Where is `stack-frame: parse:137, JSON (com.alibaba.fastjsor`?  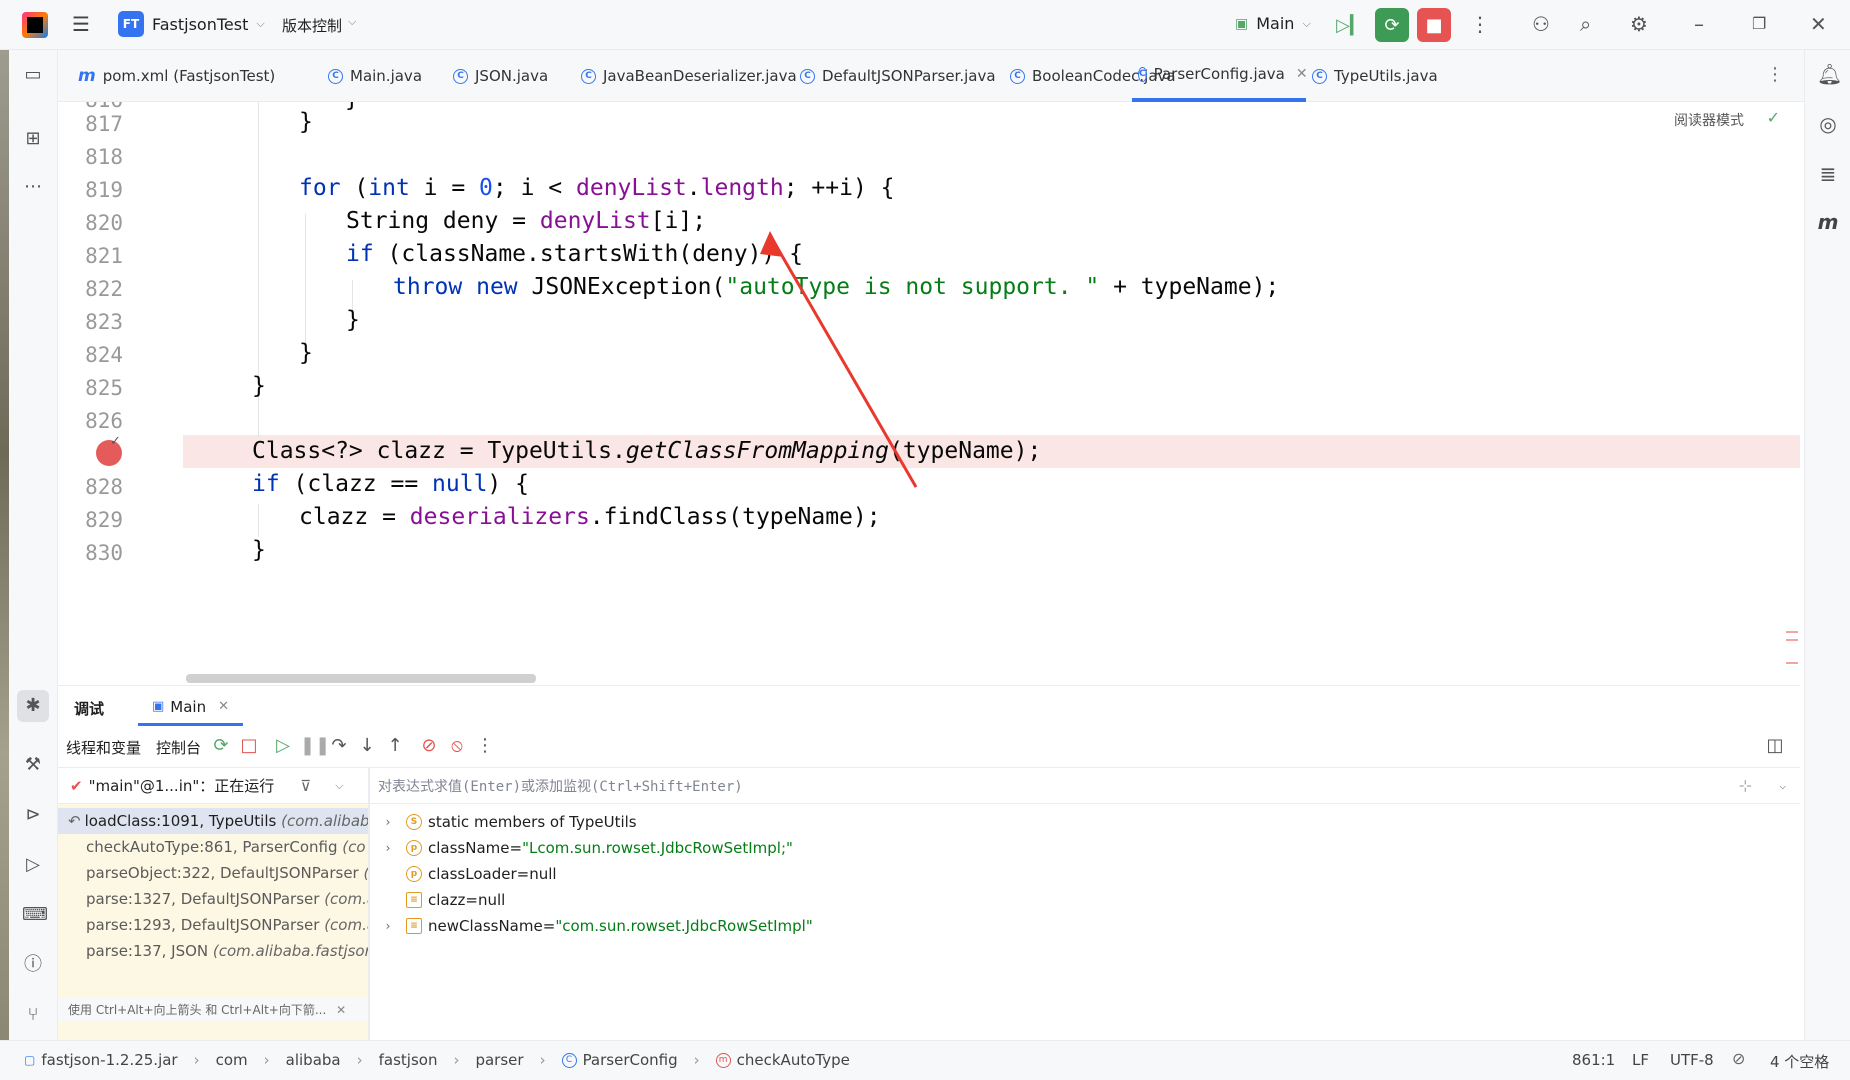 stack-frame: parse:137, JSON (com.alibaba.fastjsor is located at coordinates (213, 951).